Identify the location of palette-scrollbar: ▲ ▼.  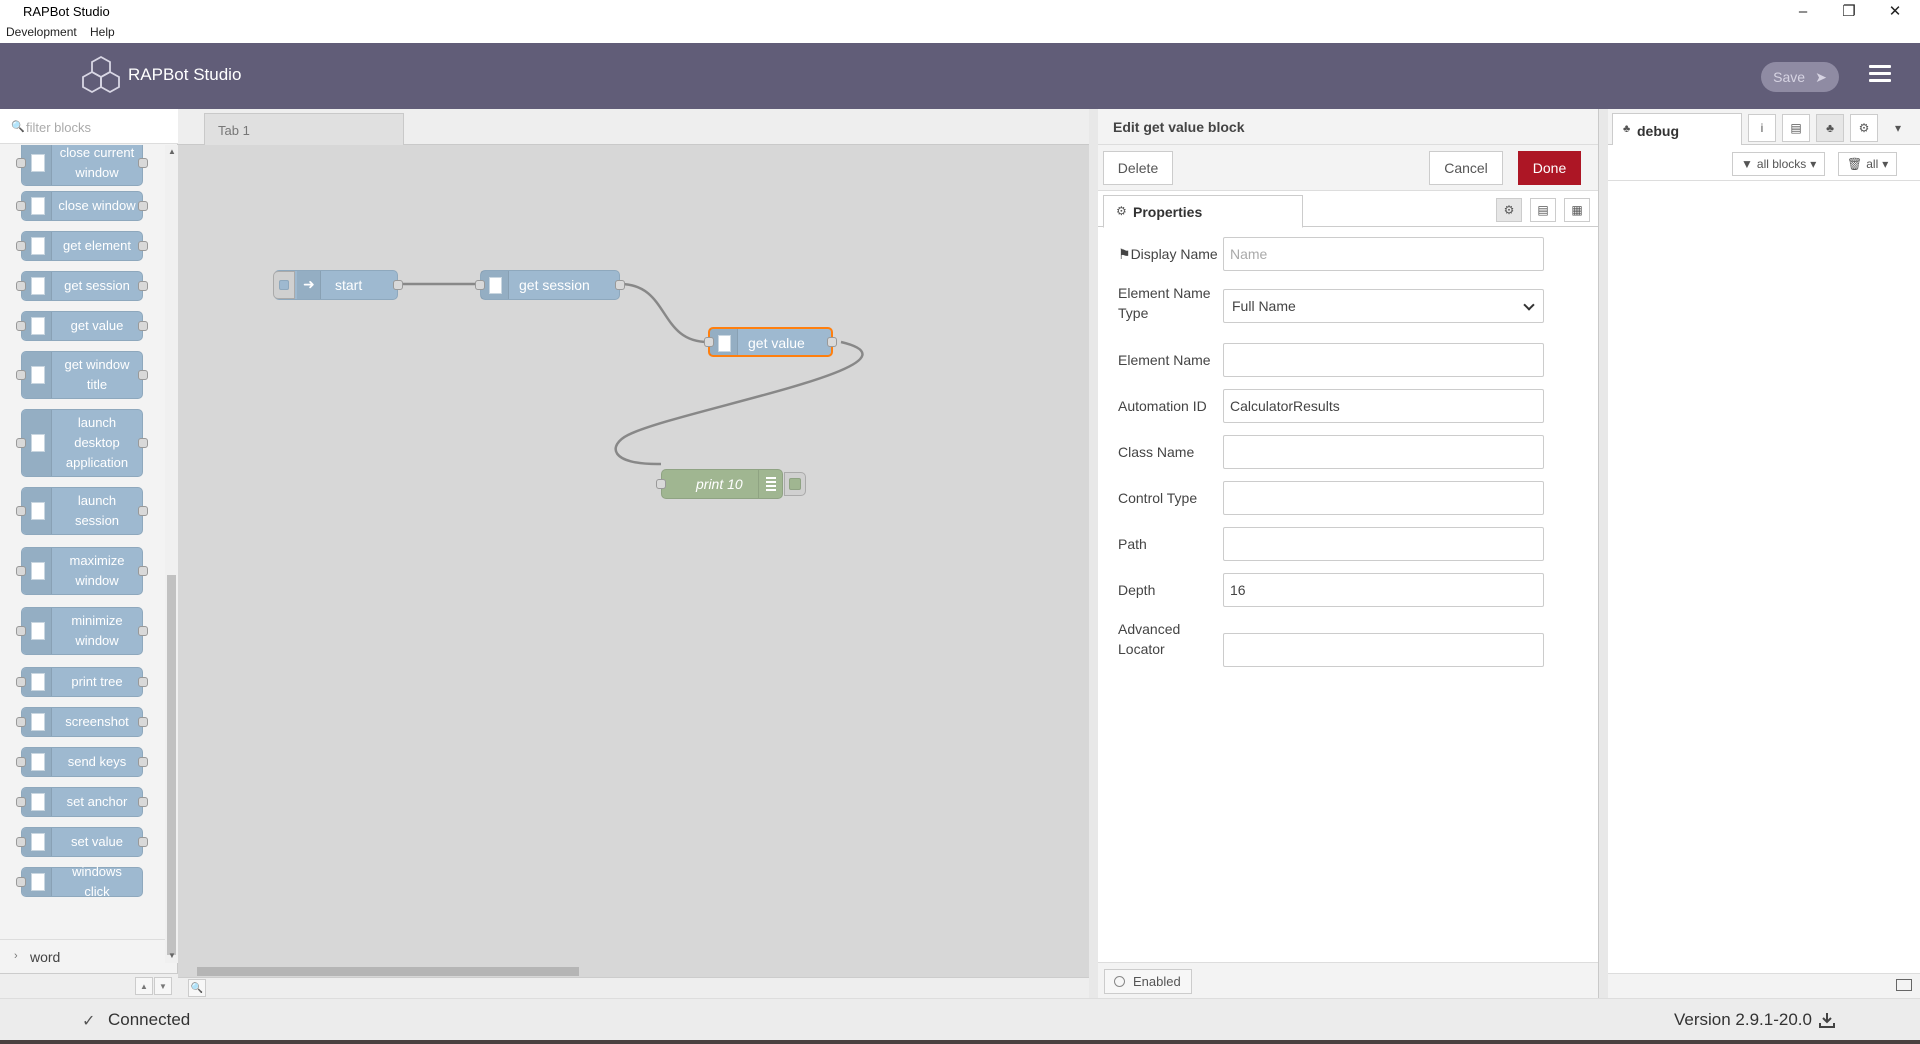
(171, 554).